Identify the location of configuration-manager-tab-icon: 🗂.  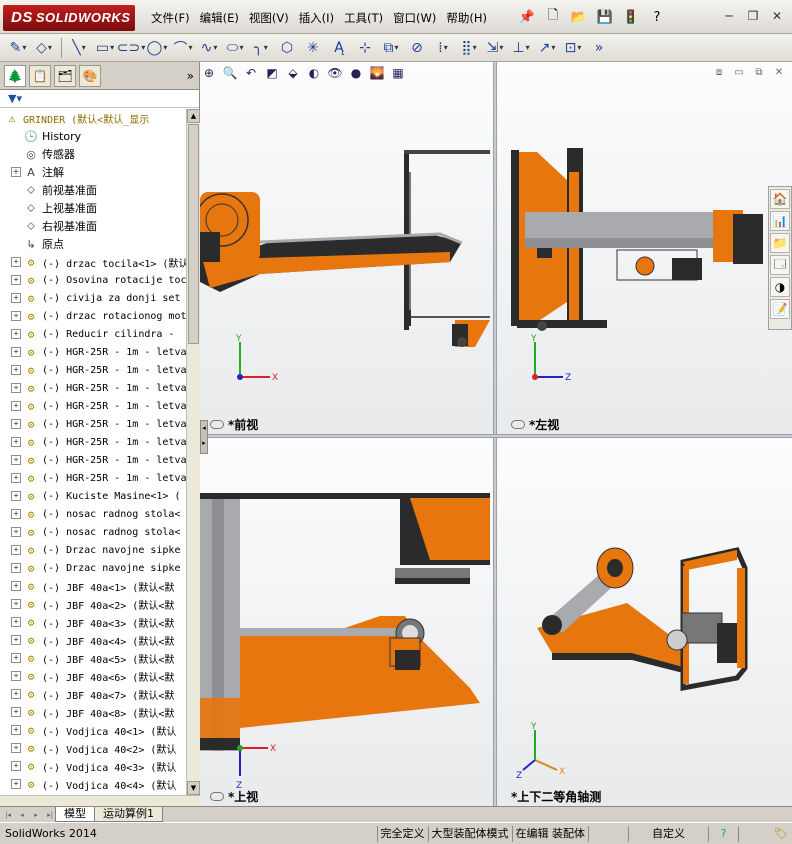
(65, 75).